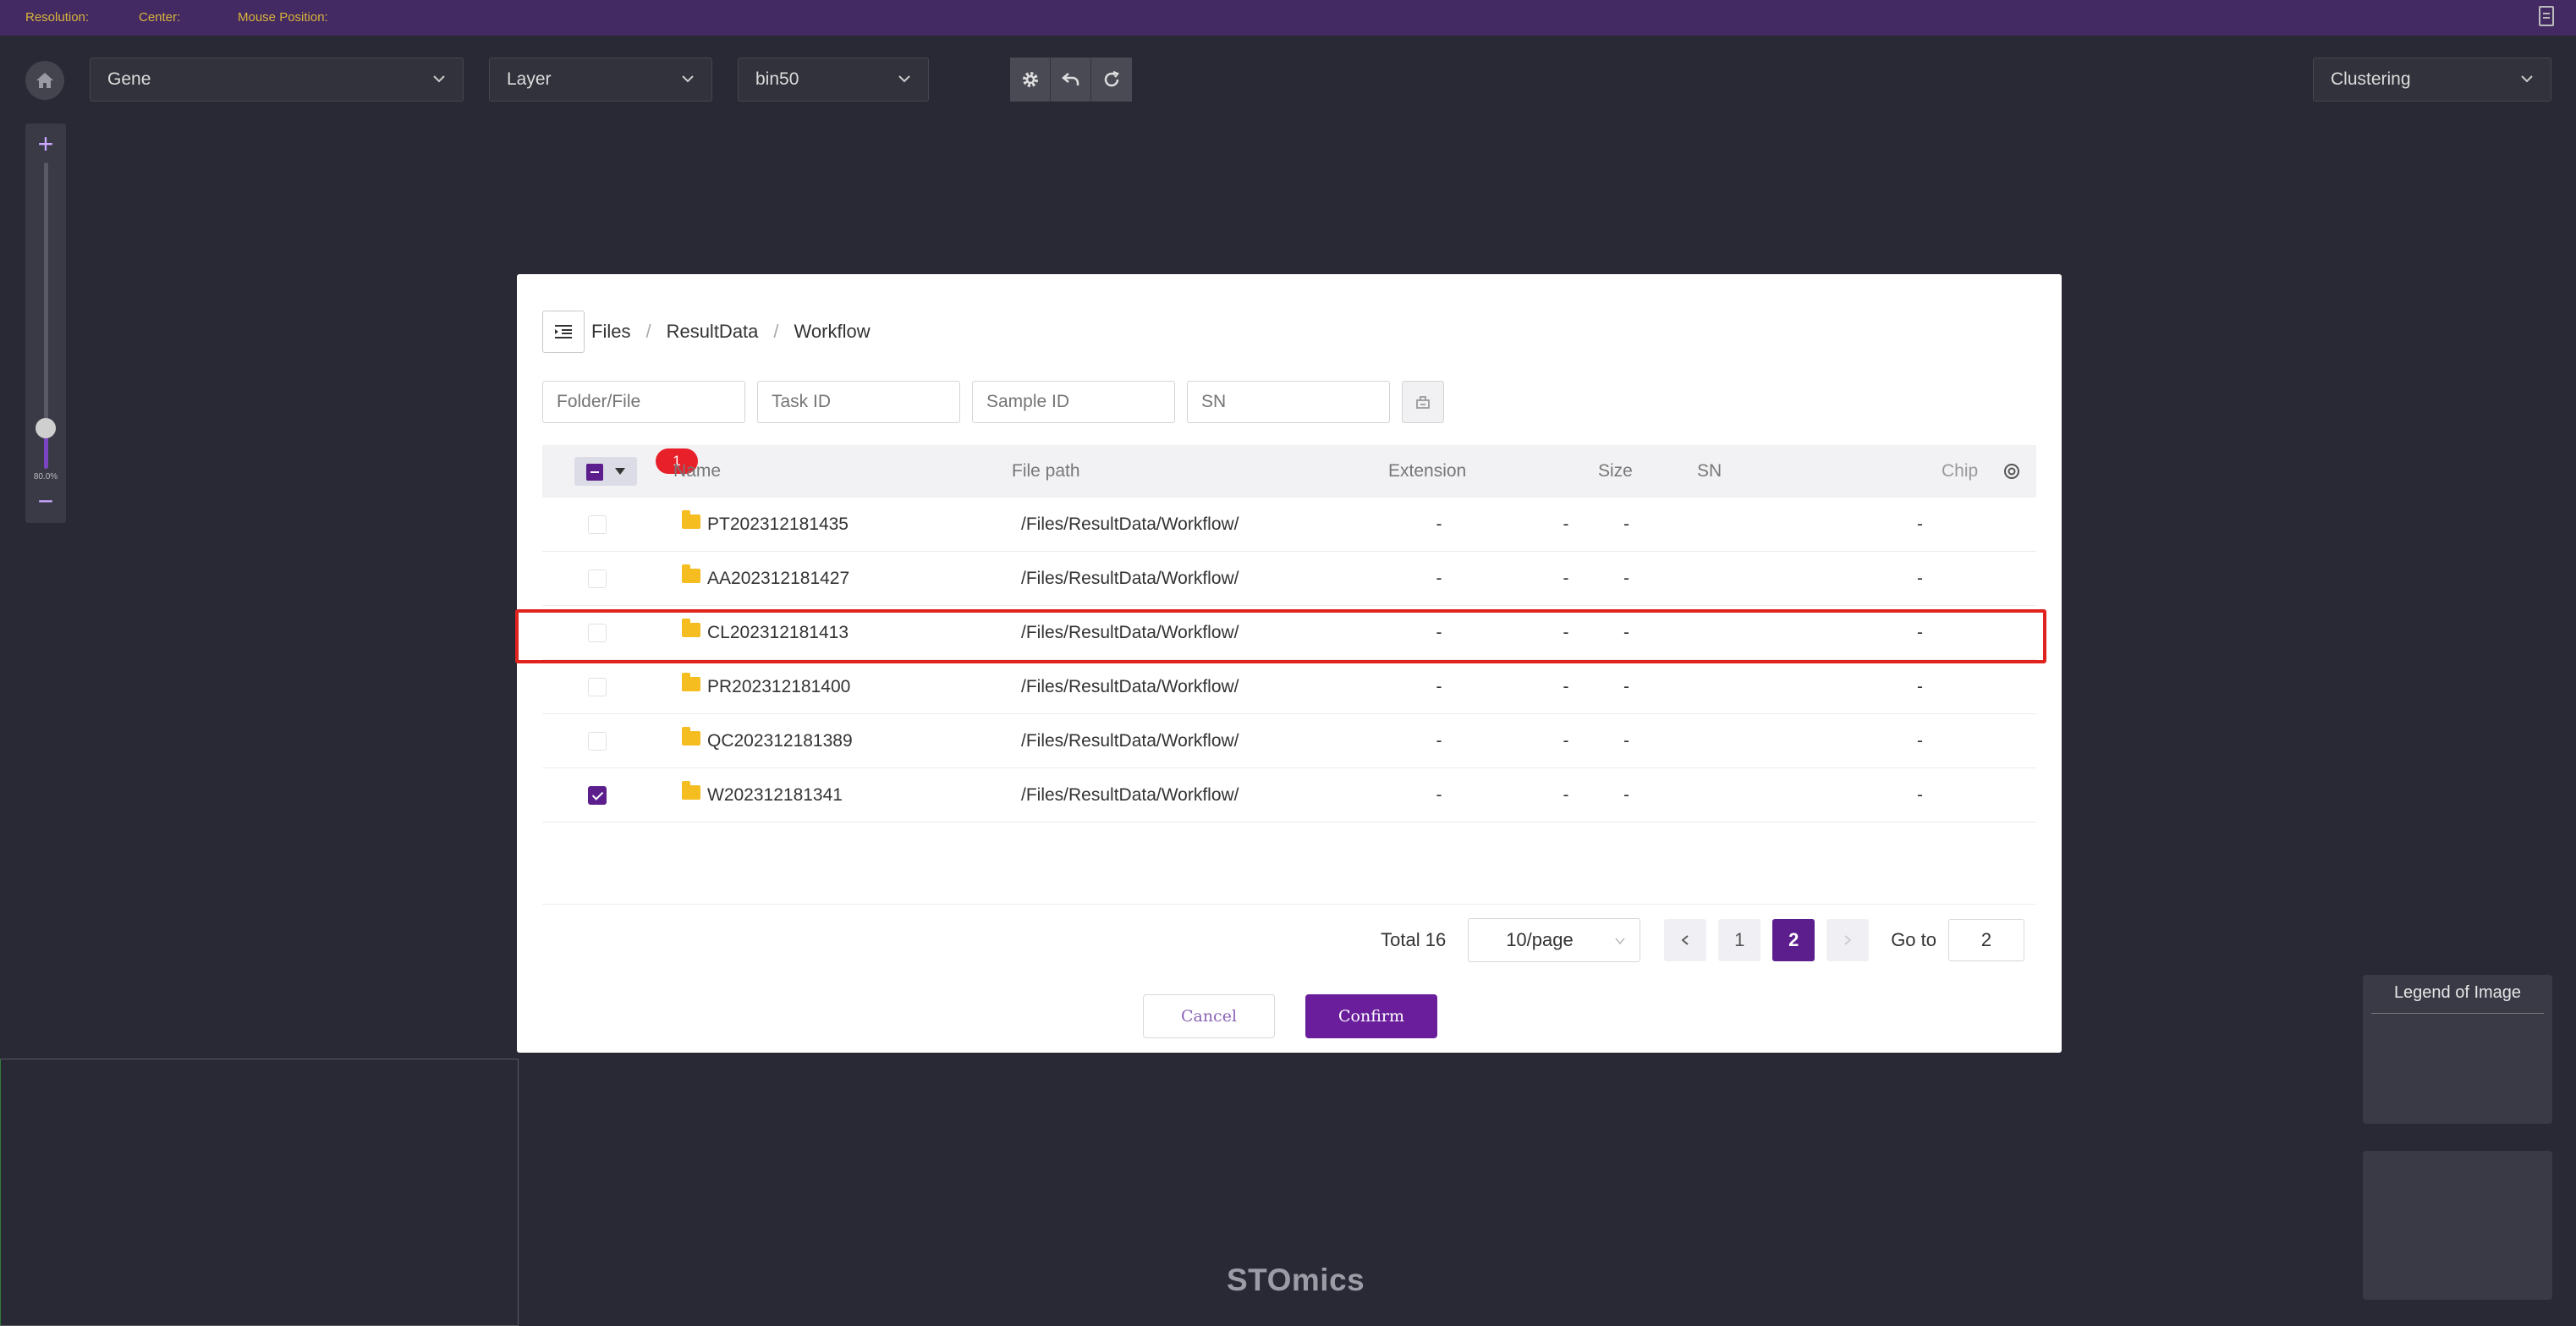  Describe the element at coordinates (833, 332) in the screenshot. I see `breadcrumb-workflow: Workflow` at that location.